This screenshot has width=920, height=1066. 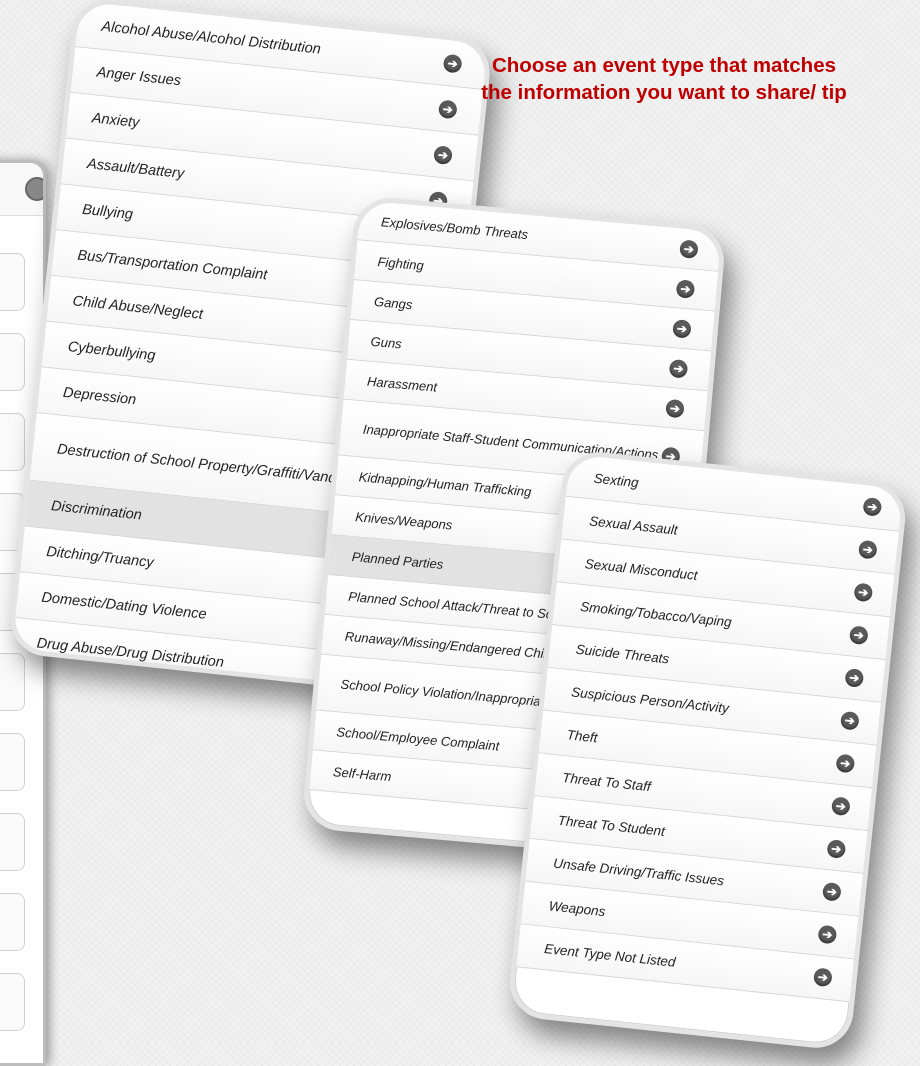 What do you see at coordinates (34, 189) in the screenshot?
I see `home-button-icon` at bounding box center [34, 189].